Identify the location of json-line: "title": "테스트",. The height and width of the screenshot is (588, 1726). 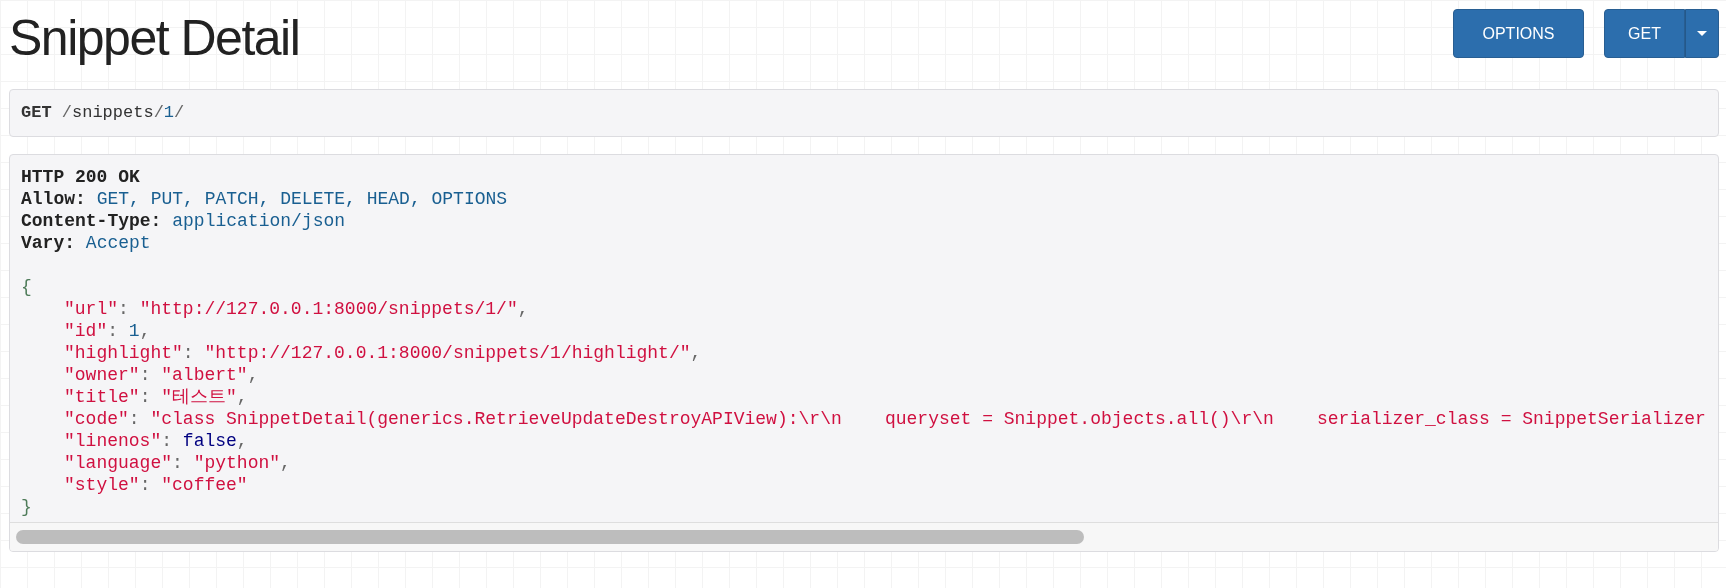
(156, 397).